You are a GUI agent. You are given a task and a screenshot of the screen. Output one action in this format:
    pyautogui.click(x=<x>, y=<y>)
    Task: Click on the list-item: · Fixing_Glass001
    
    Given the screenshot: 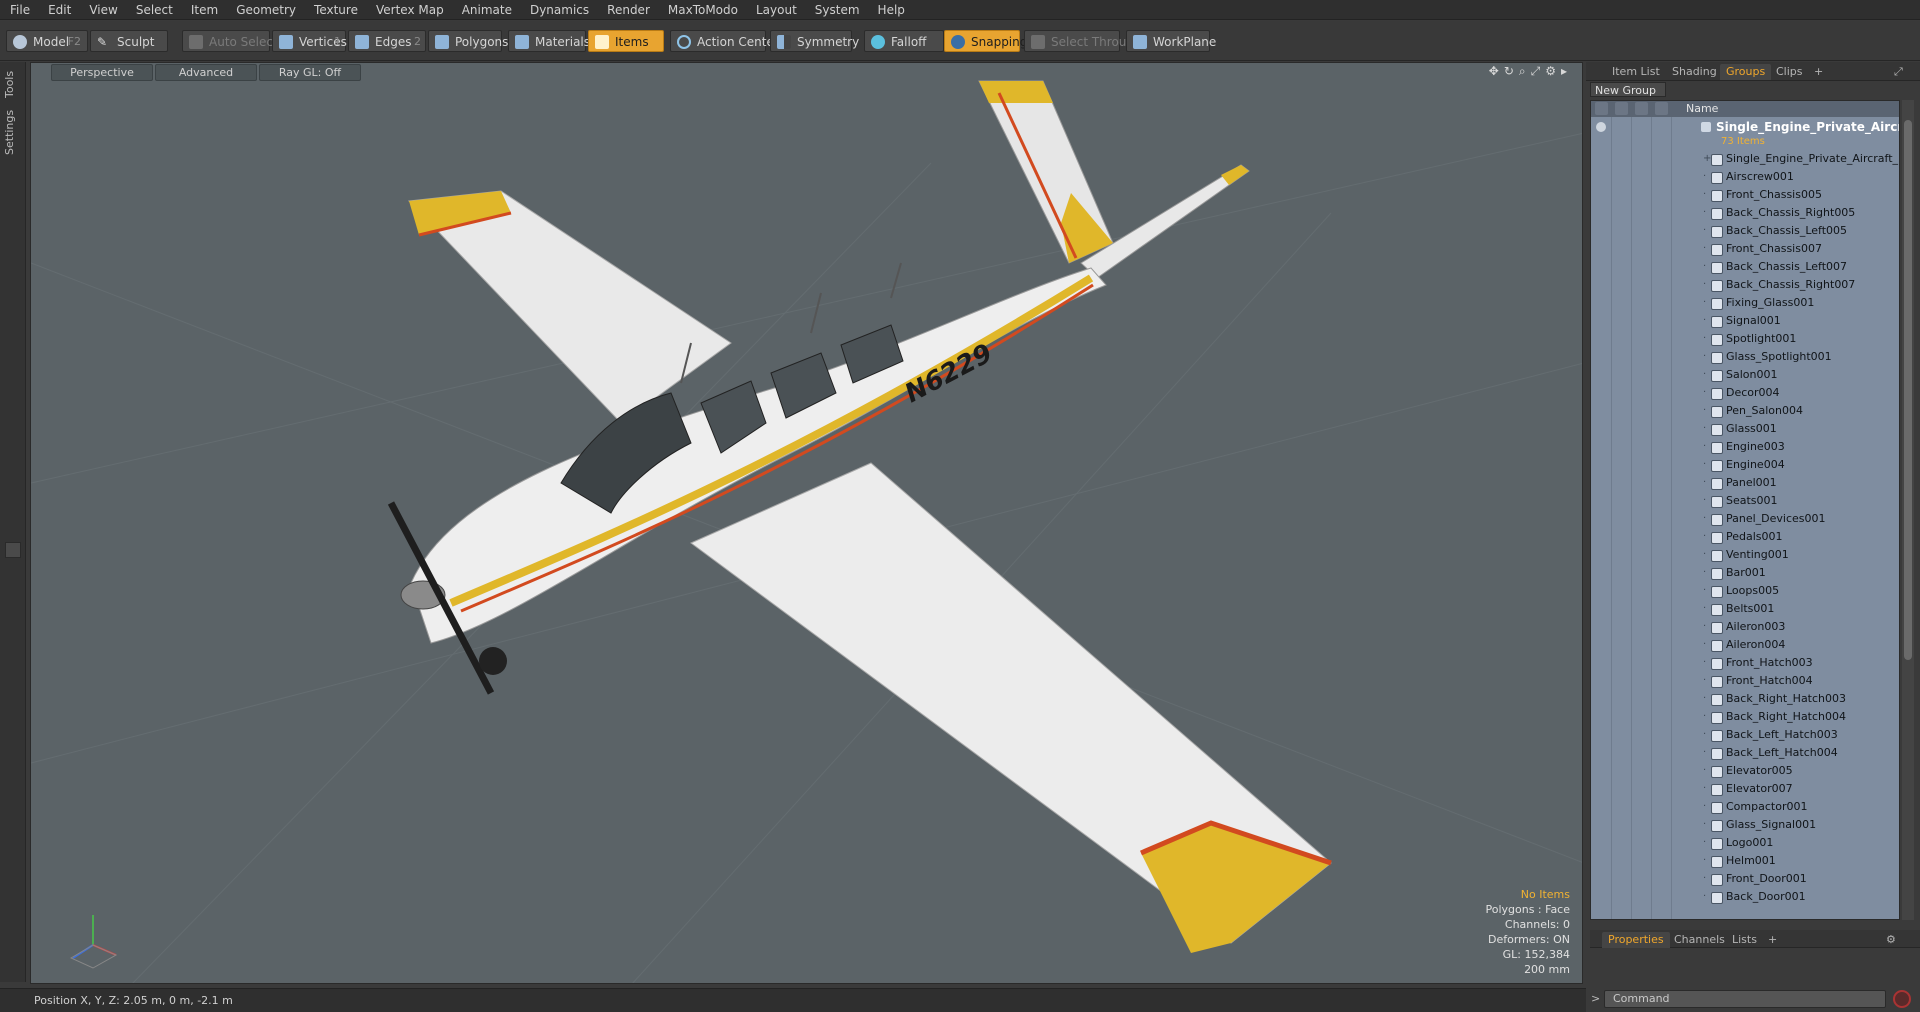 What is the action you would take?
    pyautogui.click(x=1745, y=303)
    